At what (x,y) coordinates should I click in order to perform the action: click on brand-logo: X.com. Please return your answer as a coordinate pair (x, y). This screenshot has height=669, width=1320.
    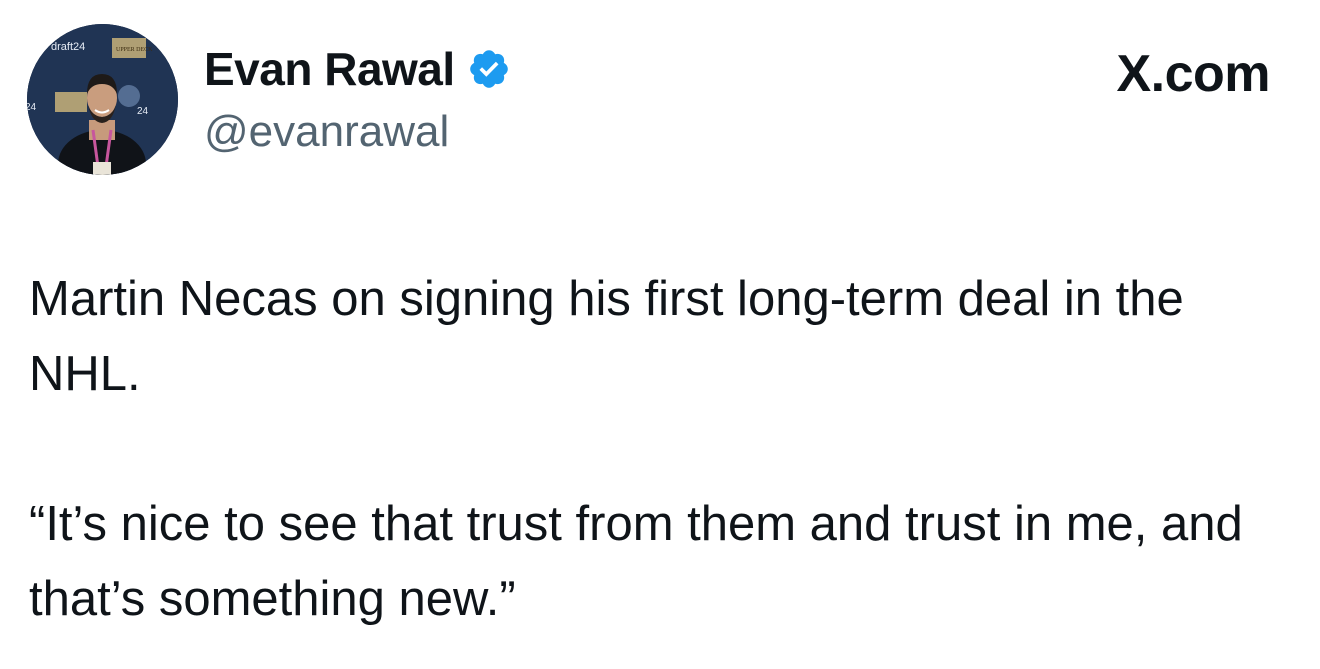
    Looking at the image, I should click on (1193, 74).